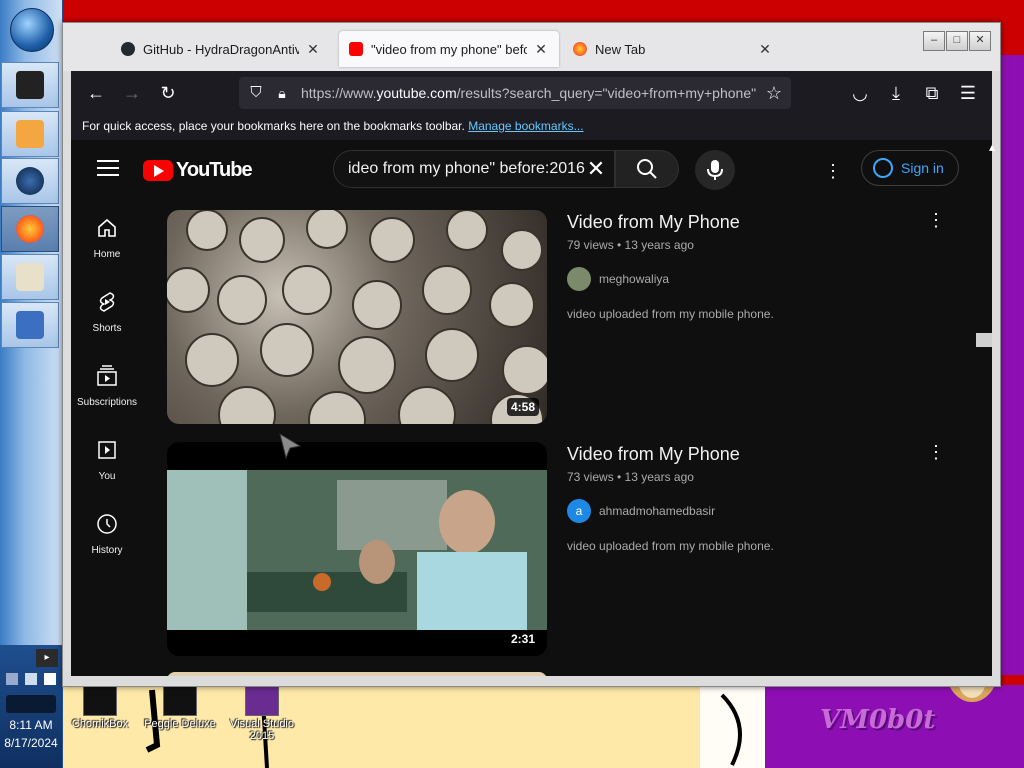 The image size is (1024, 768). I want to click on clock-time: 8:11 AM, so click(31, 725).